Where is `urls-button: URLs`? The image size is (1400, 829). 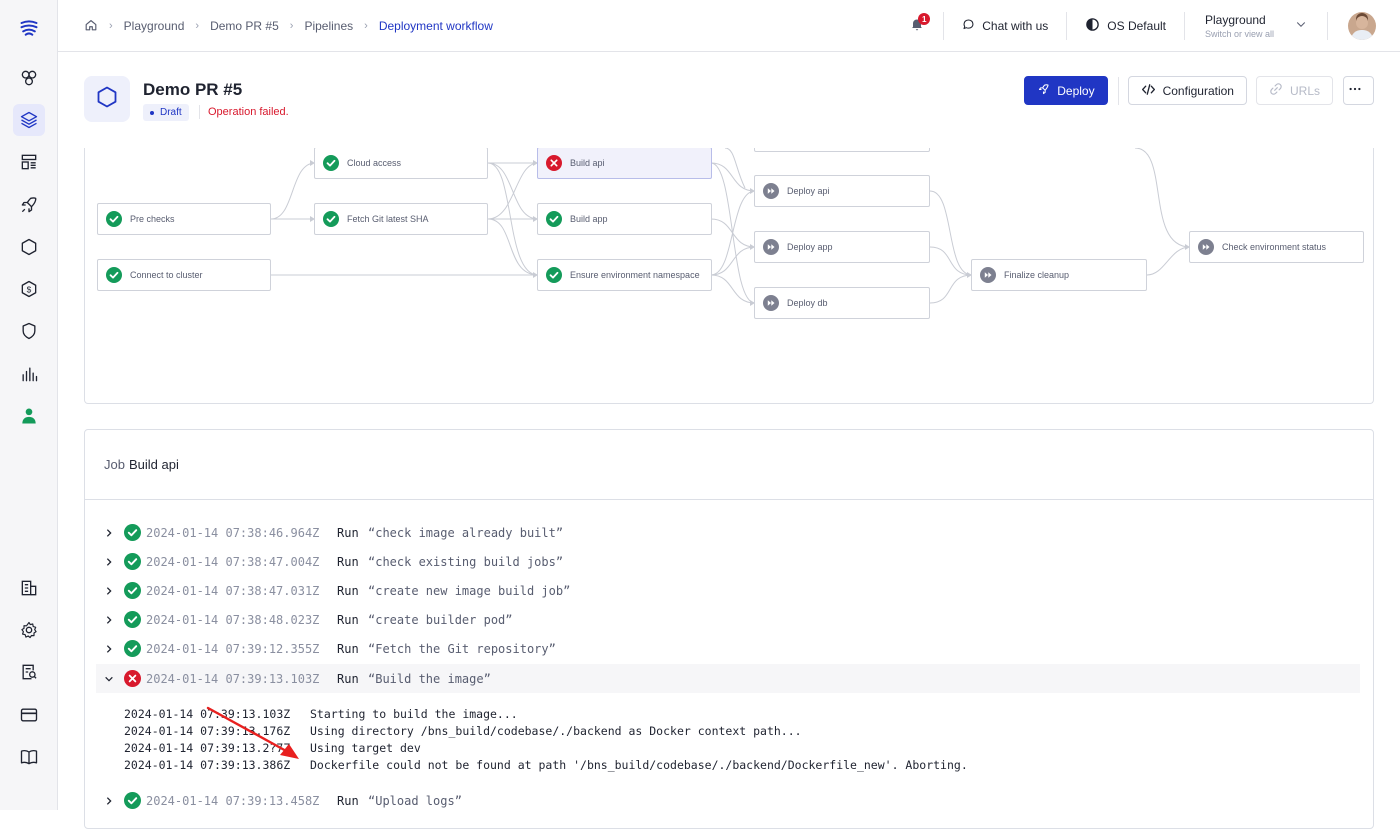
urls-button: URLs is located at coordinates (1294, 90).